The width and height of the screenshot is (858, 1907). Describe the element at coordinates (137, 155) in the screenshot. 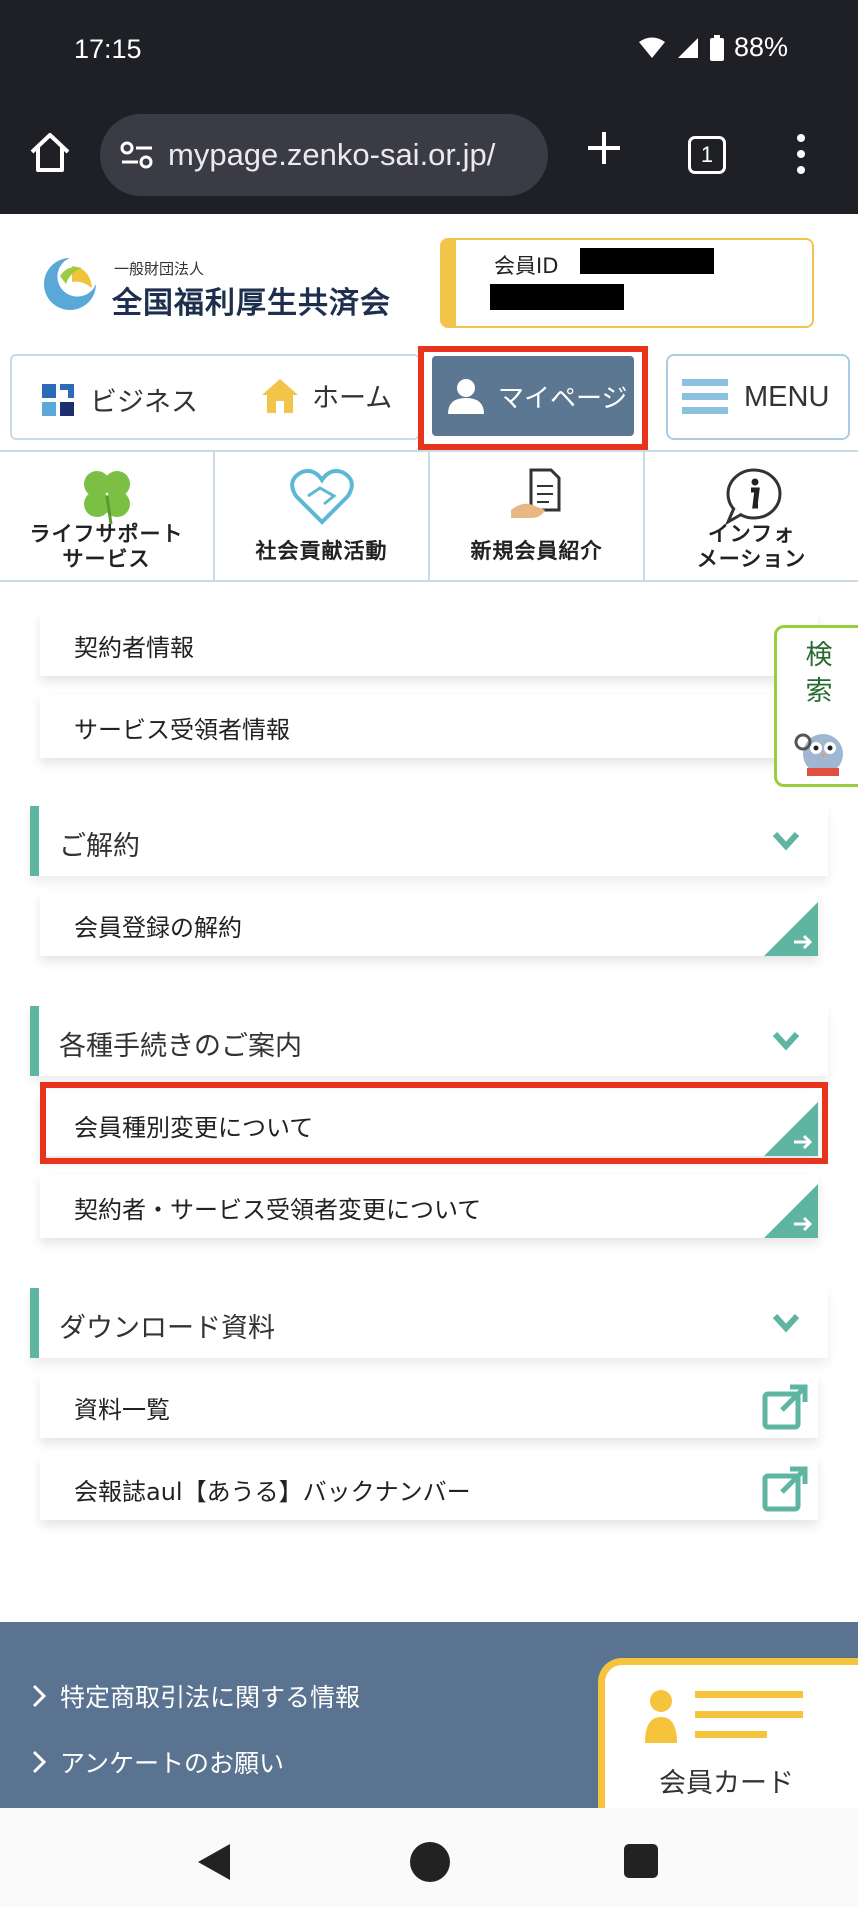

I see `site-settings-icon` at that location.